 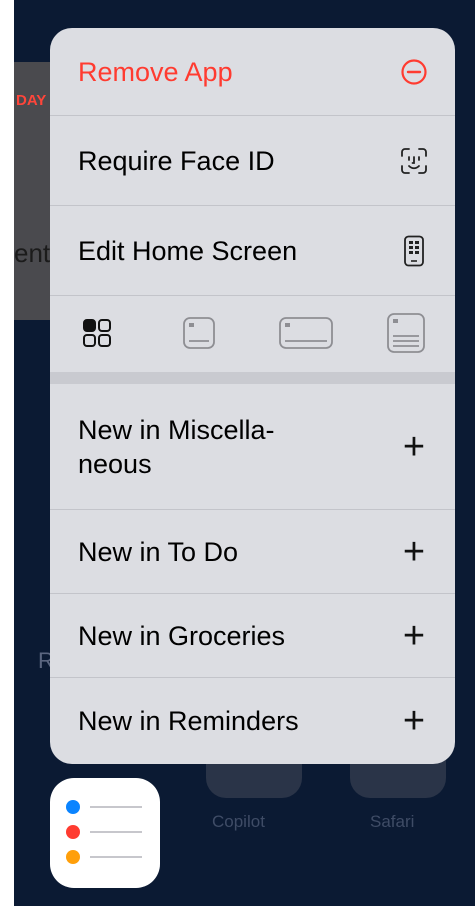 I want to click on require-face-id-label: Require Face ID, so click(x=176, y=160).